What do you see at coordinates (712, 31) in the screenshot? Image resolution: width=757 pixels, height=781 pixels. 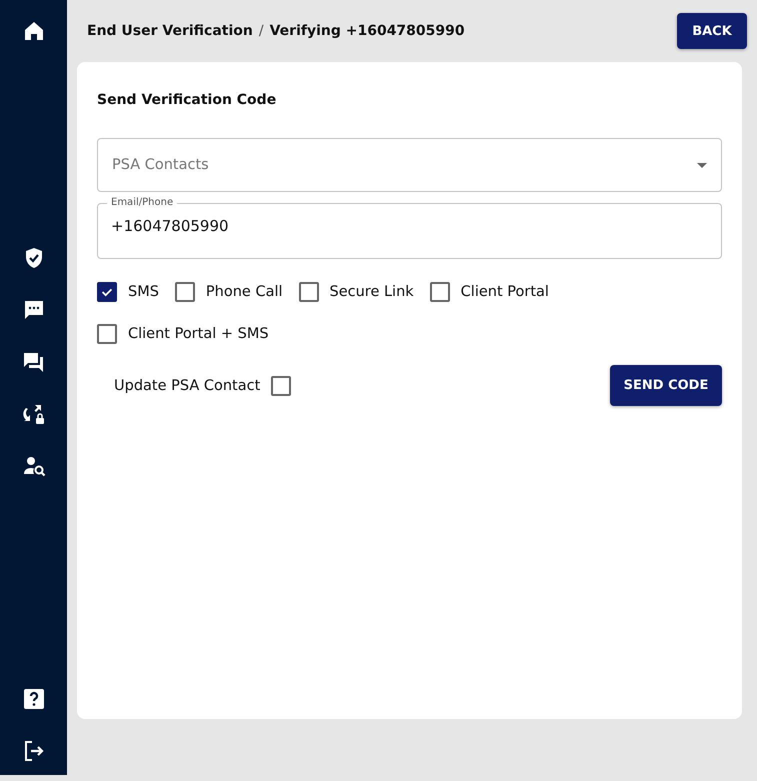 I see `back-button: BACK` at bounding box center [712, 31].